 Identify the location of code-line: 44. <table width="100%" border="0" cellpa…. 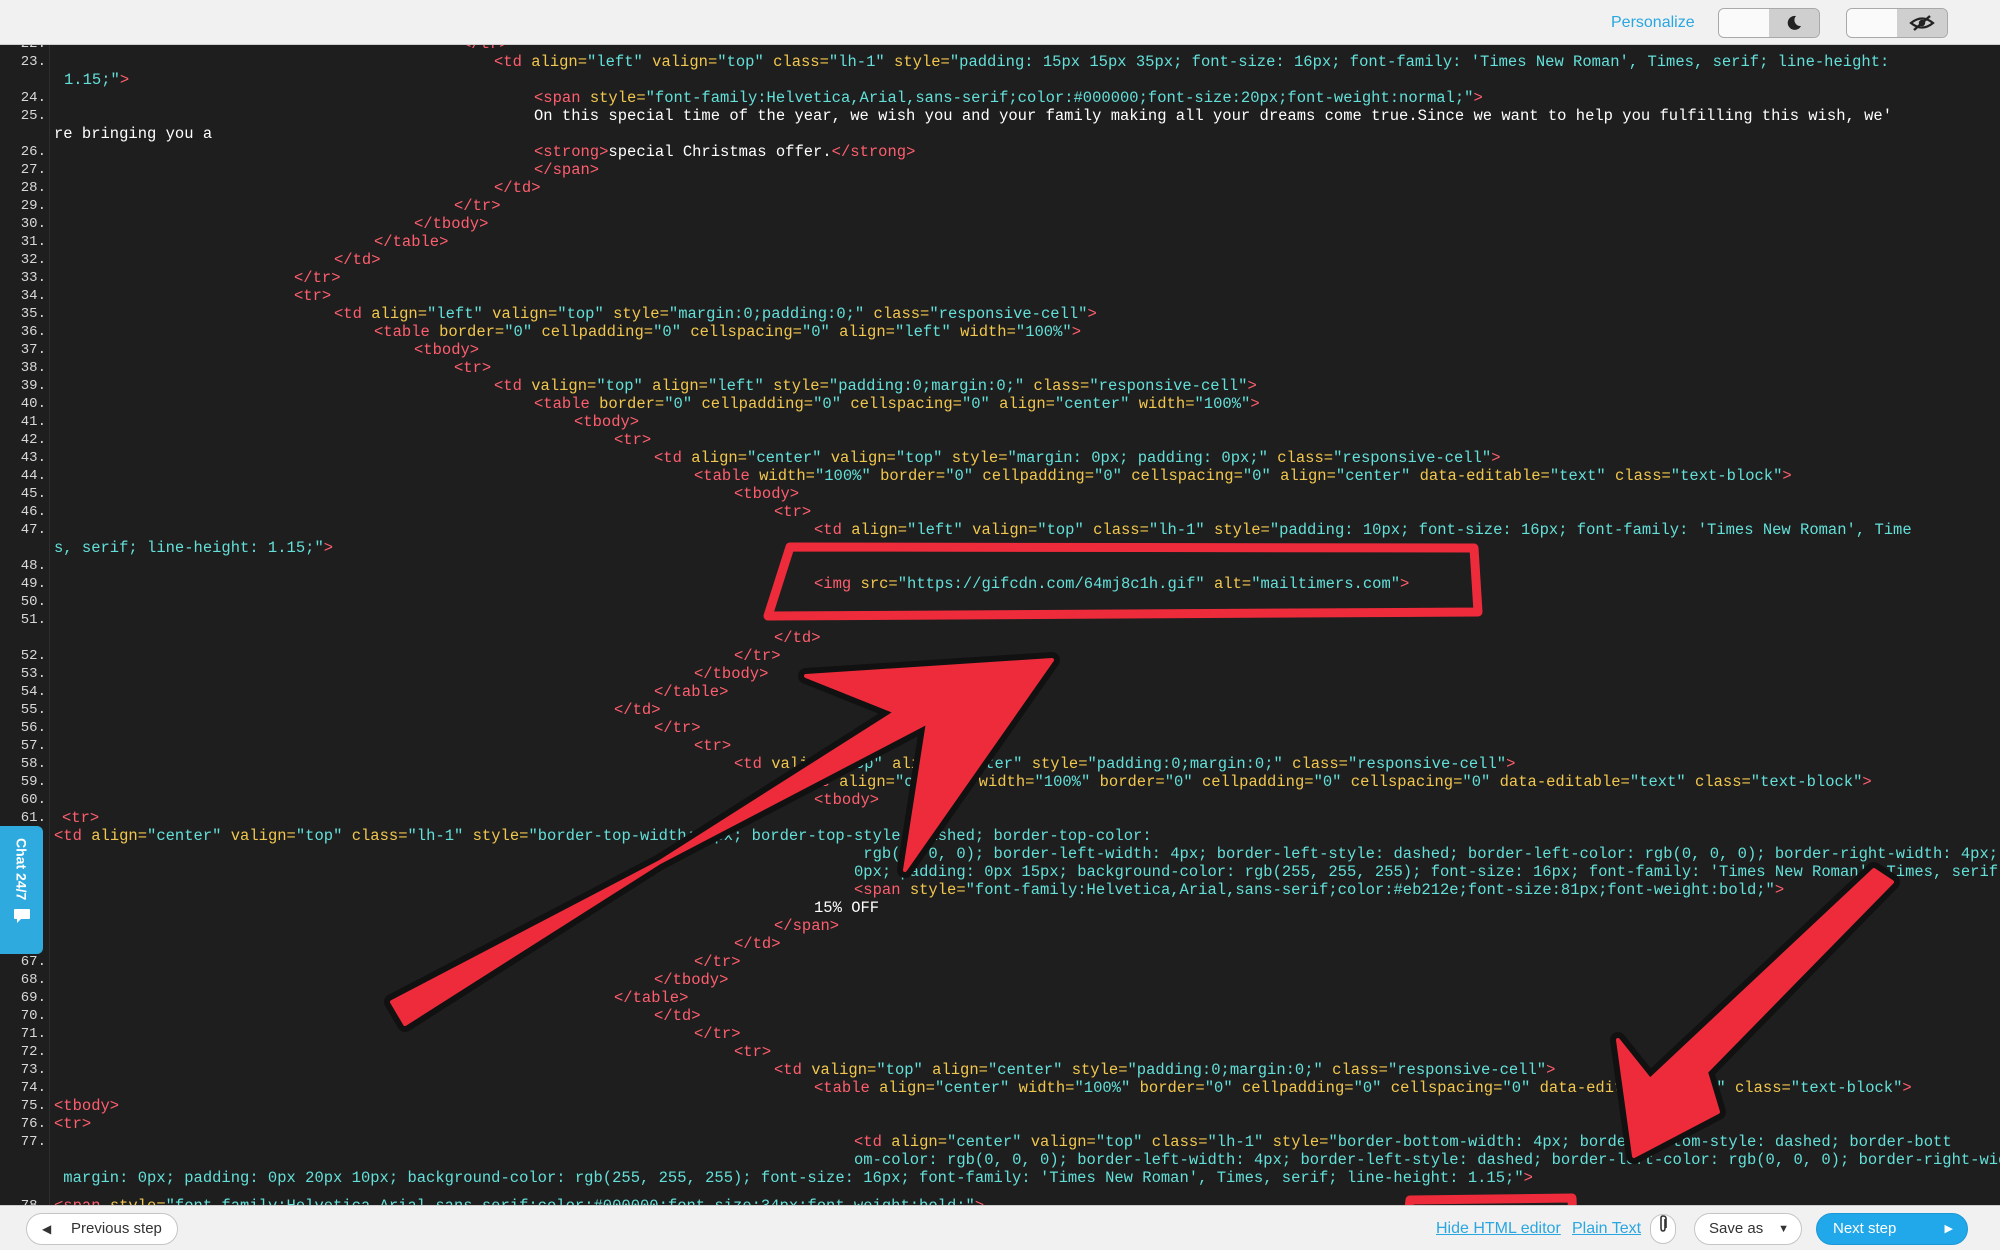
(1000, 476).